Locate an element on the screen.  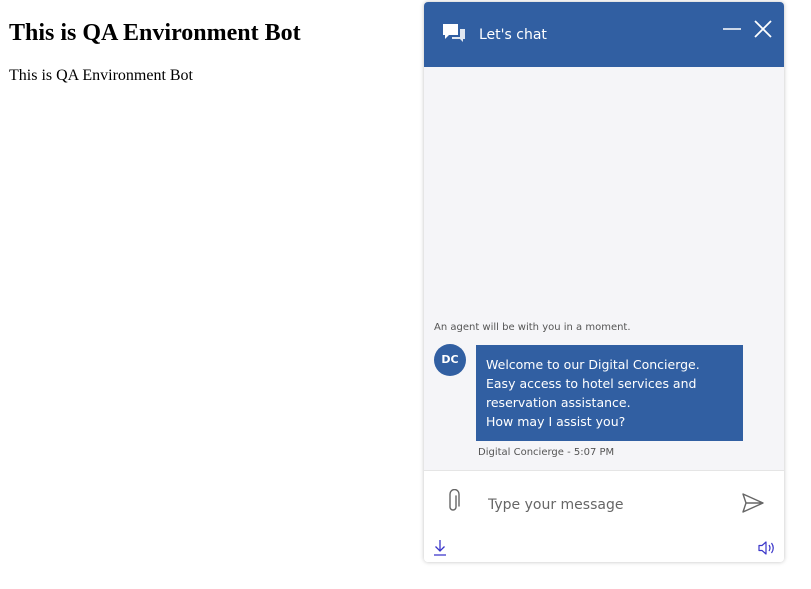
paperclip-icon is located at coordinates (453, 502).